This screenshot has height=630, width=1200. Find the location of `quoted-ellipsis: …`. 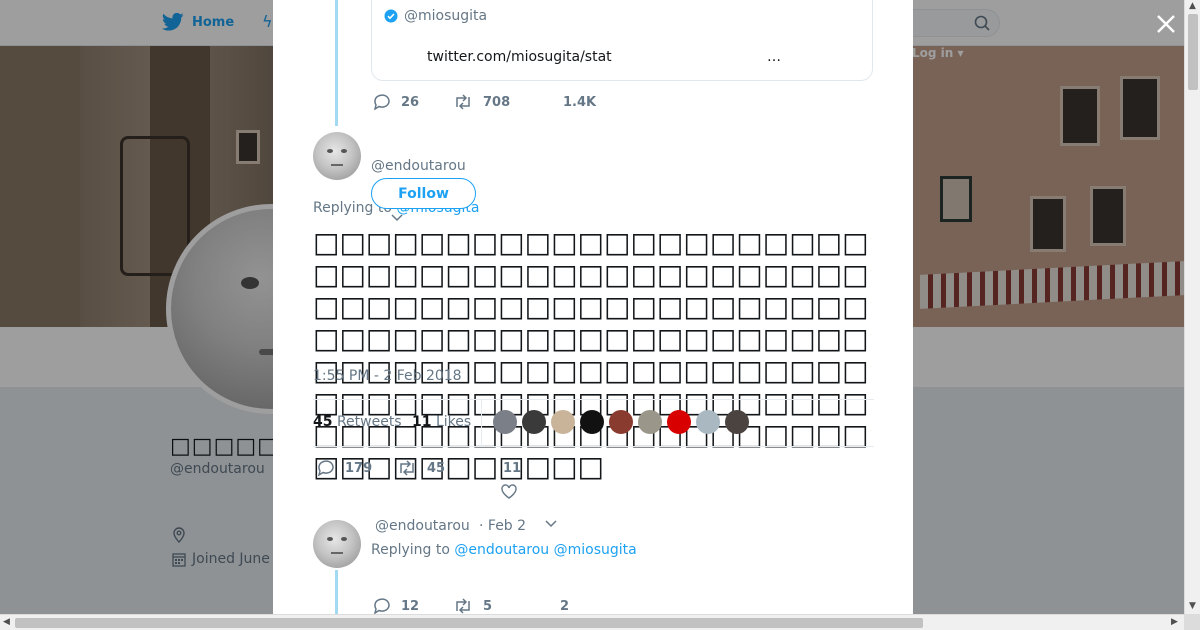

quoted-ellipsis: … is located at coordinates (774, 57).